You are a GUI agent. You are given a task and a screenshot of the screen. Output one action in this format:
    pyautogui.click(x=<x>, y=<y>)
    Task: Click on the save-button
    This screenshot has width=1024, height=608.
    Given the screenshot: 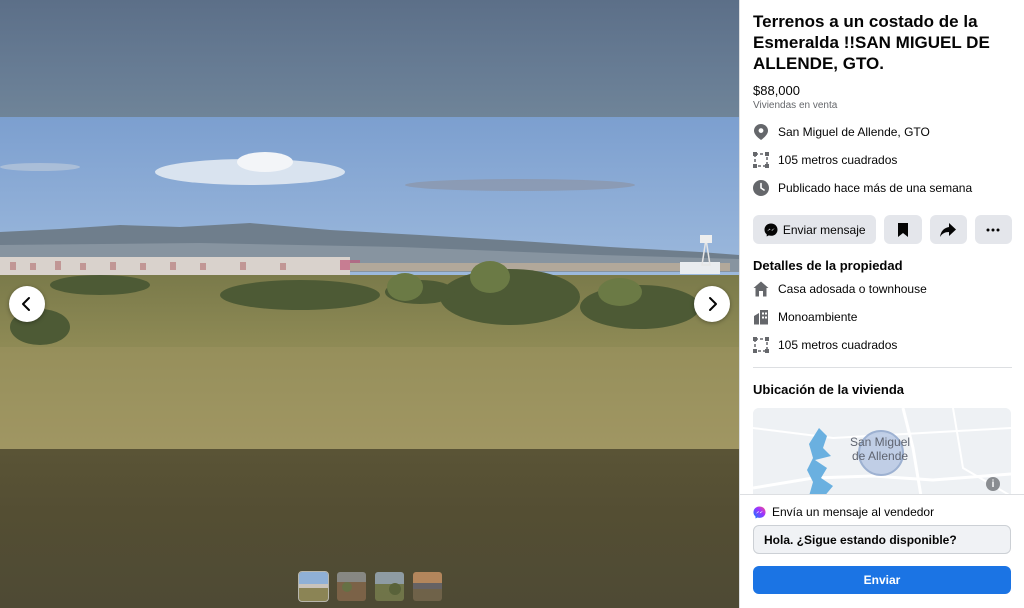 What is the action you would take?
    pyautogui.click(x=903, y=229)
    